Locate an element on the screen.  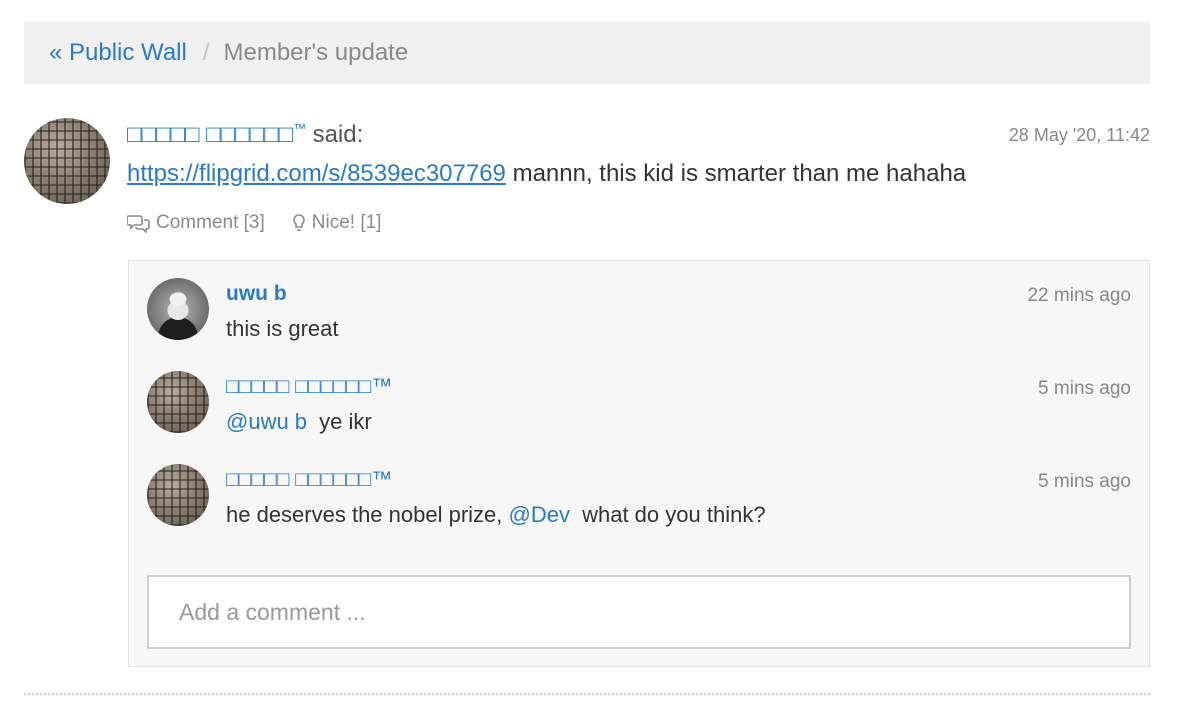
comment-count-label: Comment [3] is located at coordinates (210, 222).